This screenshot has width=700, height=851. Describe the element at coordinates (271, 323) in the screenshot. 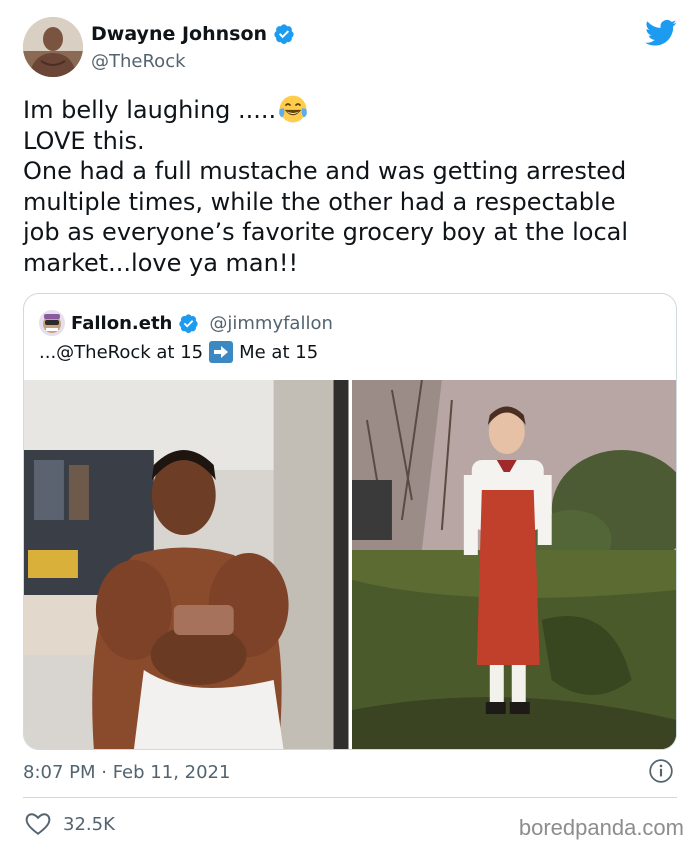

I see `quoted-author-handle: @jimmyfallon` at that location.